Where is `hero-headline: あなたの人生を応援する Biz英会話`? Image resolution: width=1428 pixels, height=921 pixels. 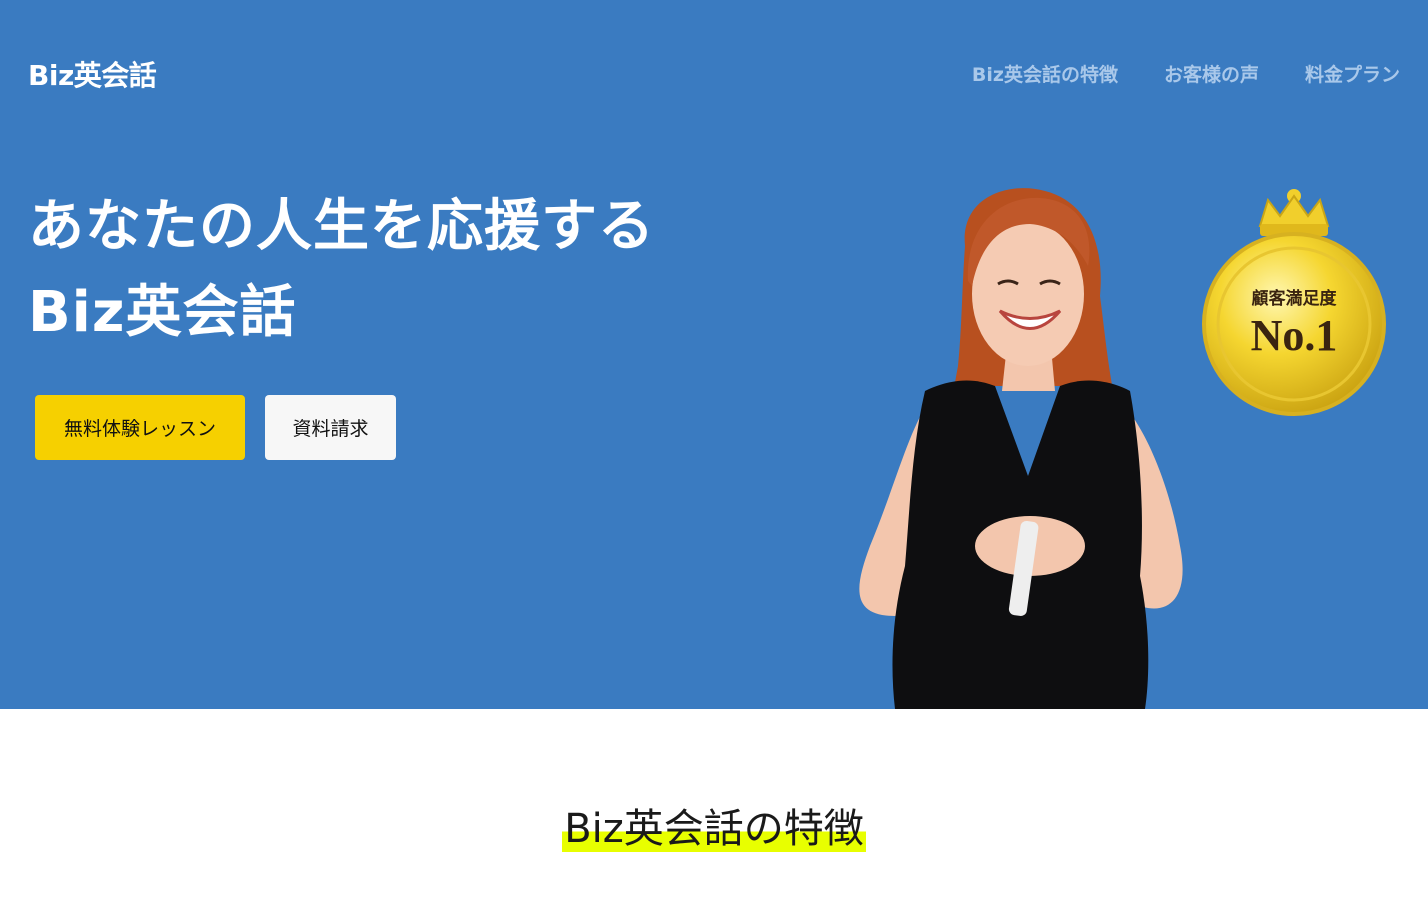 hero-headline: あなたの人生を応援する Biz英会話 is located at coordinates (341, 270).